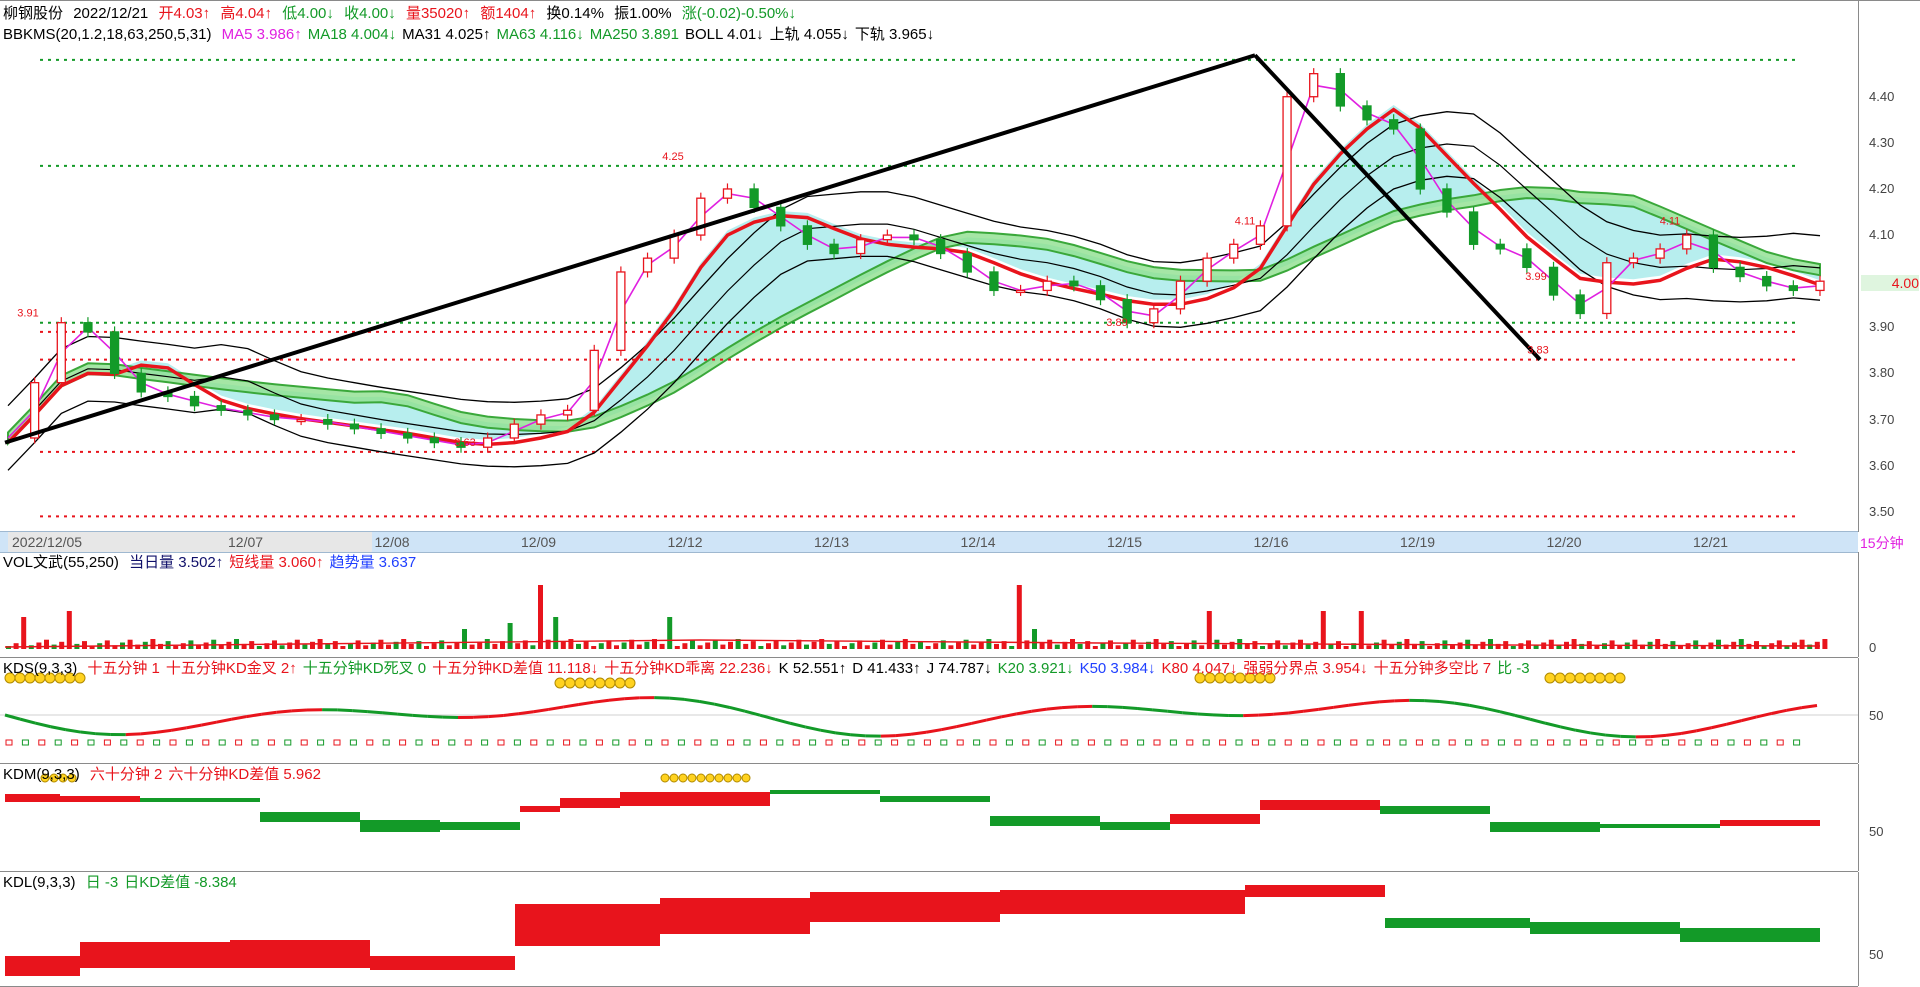 This screenshot has width=1920, height=987. What do you see at coordinates (929, 929) in the screenshot?
I see `kdl-pane: KDL(9,3,3) 日 -3 日KD差值 -8.384` at bounding box center [929, 929].